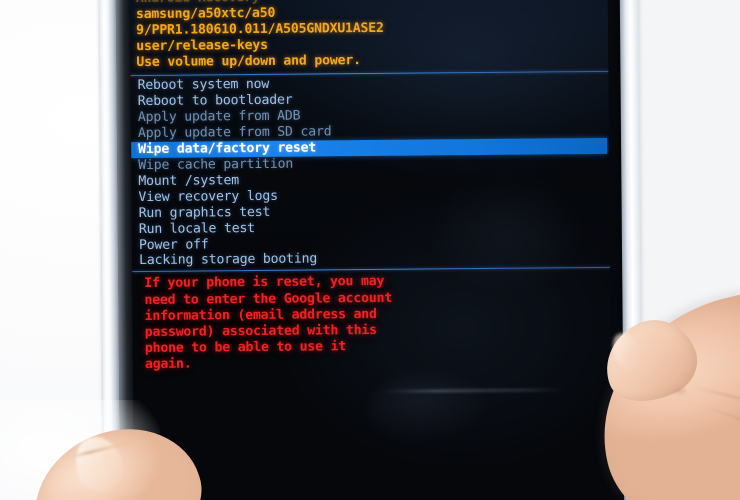 The image size is (740, 500). I want to click on menu-item-lacking-storage-booting: Lacking storage booting, so click(374, 259).